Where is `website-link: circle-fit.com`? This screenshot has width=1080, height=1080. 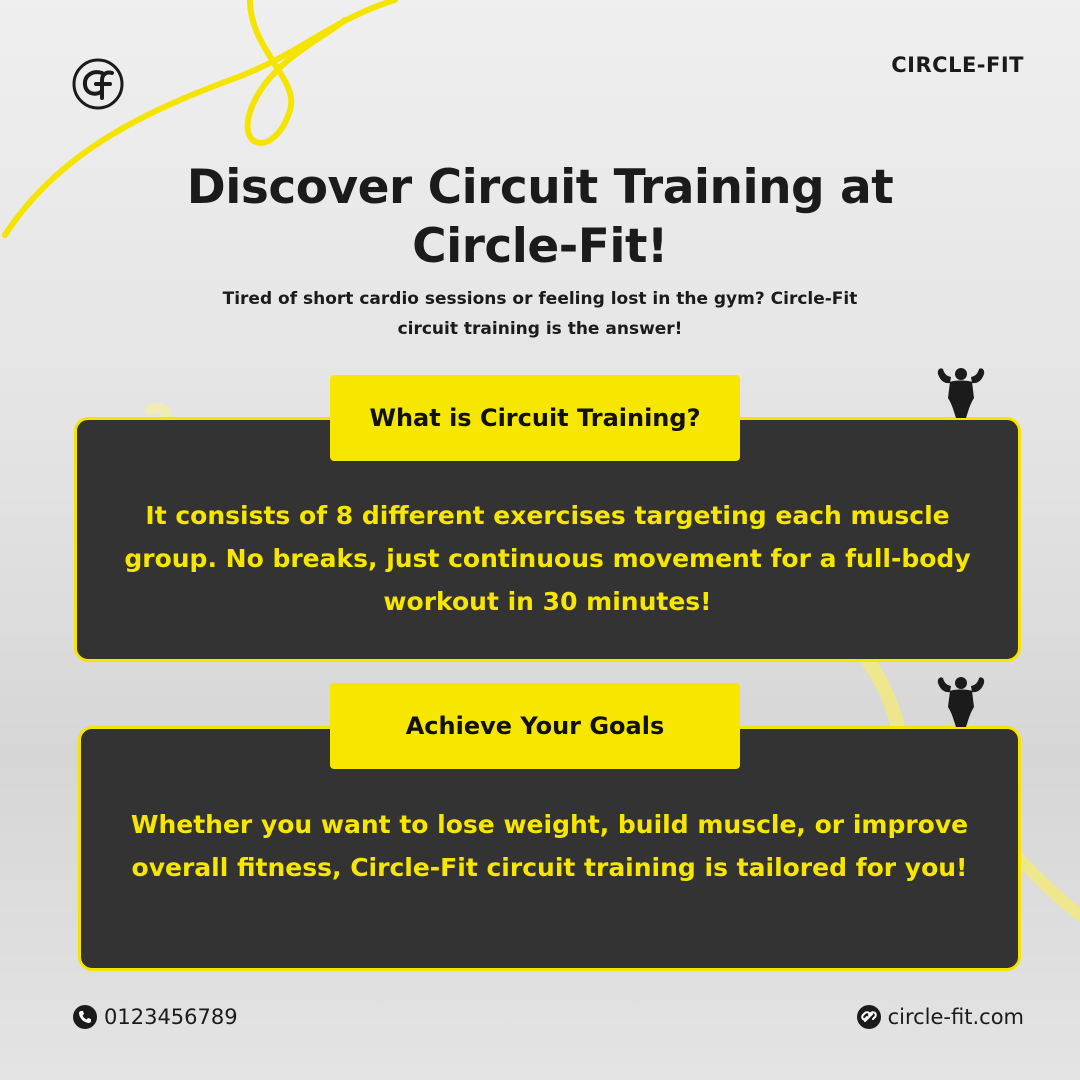 website-link: circle-fit.com is located at coordinates (940, 1017).